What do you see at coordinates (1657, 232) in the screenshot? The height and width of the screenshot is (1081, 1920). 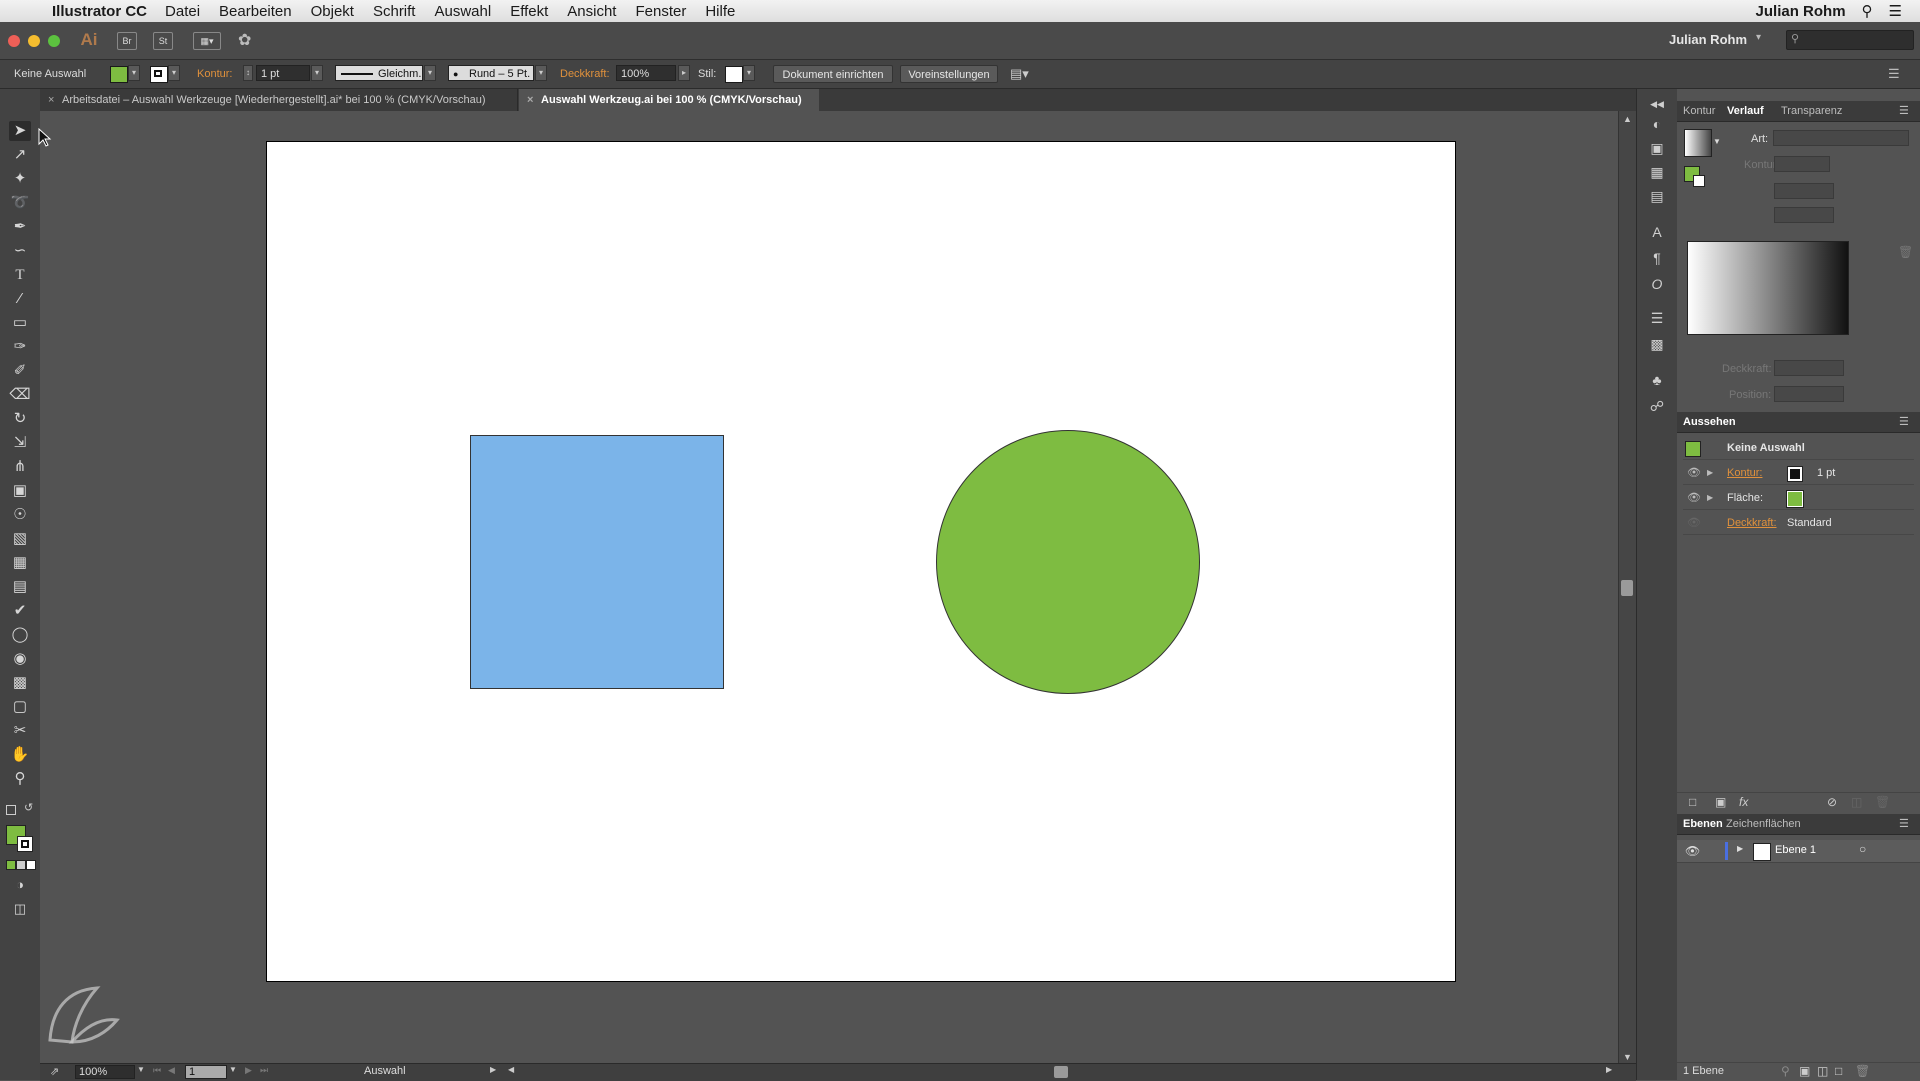 I see `character-panel-icon: A` at bounding box center [1657, 232].